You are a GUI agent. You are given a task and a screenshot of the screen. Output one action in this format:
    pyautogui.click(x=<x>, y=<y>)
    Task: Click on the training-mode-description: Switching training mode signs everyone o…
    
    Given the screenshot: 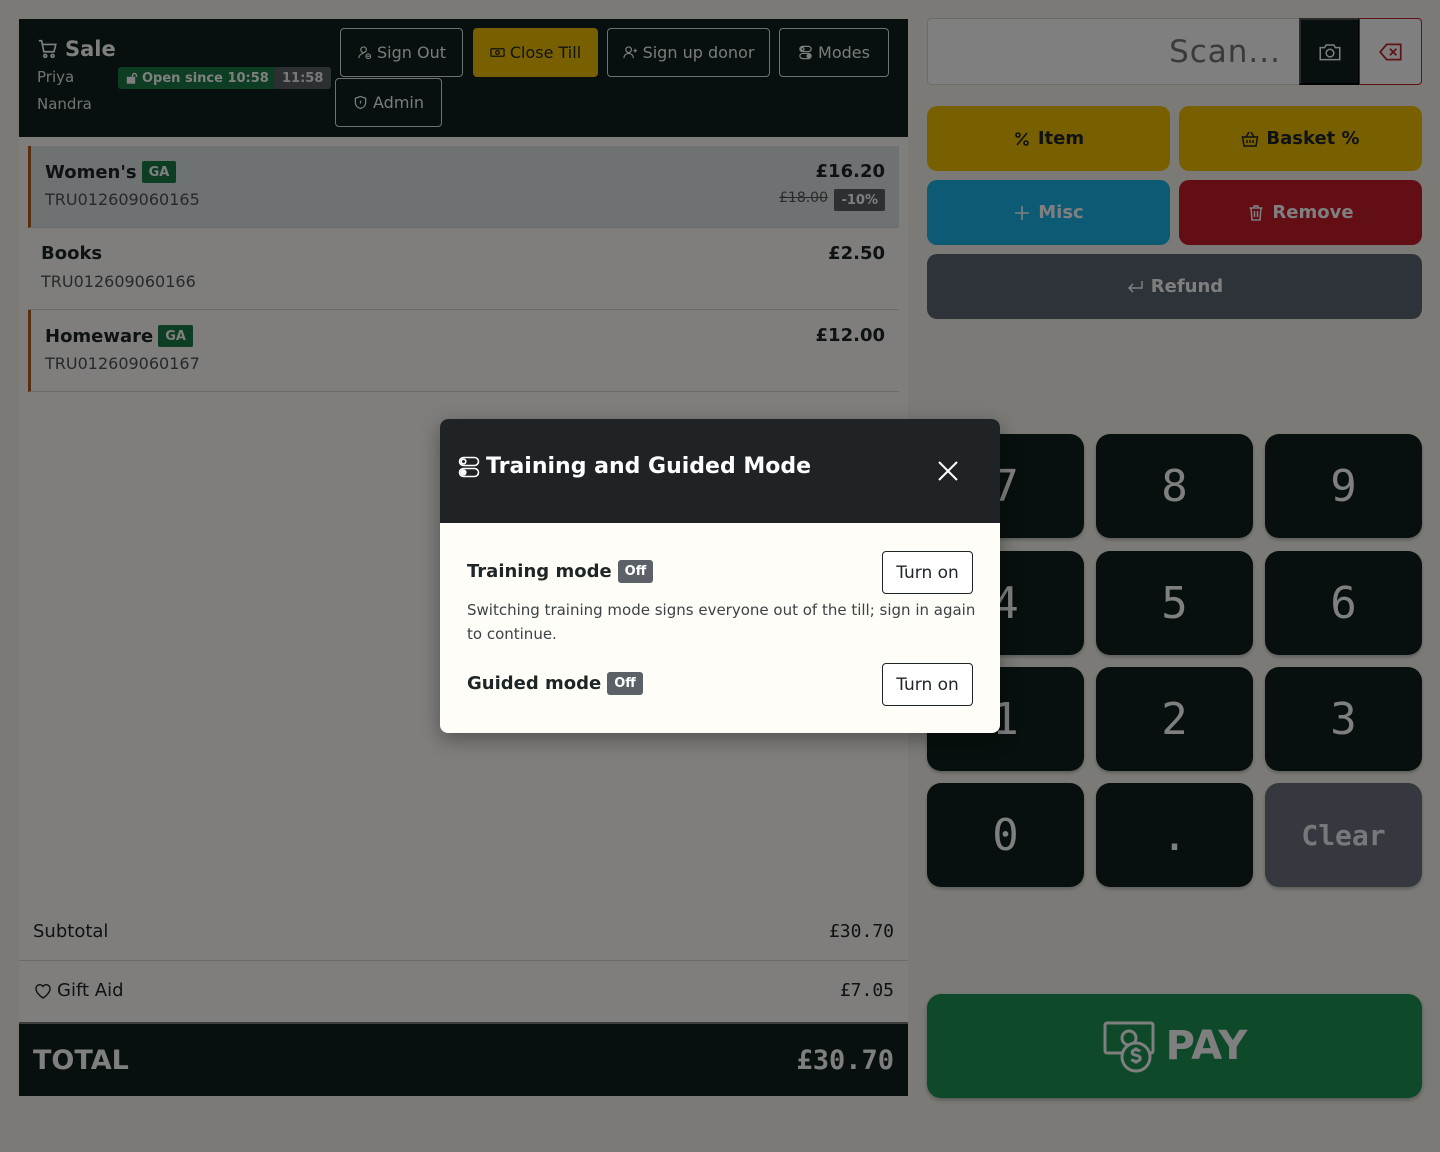 What is the action you would take?
    pyautogui.click(x=721, y=622)
    